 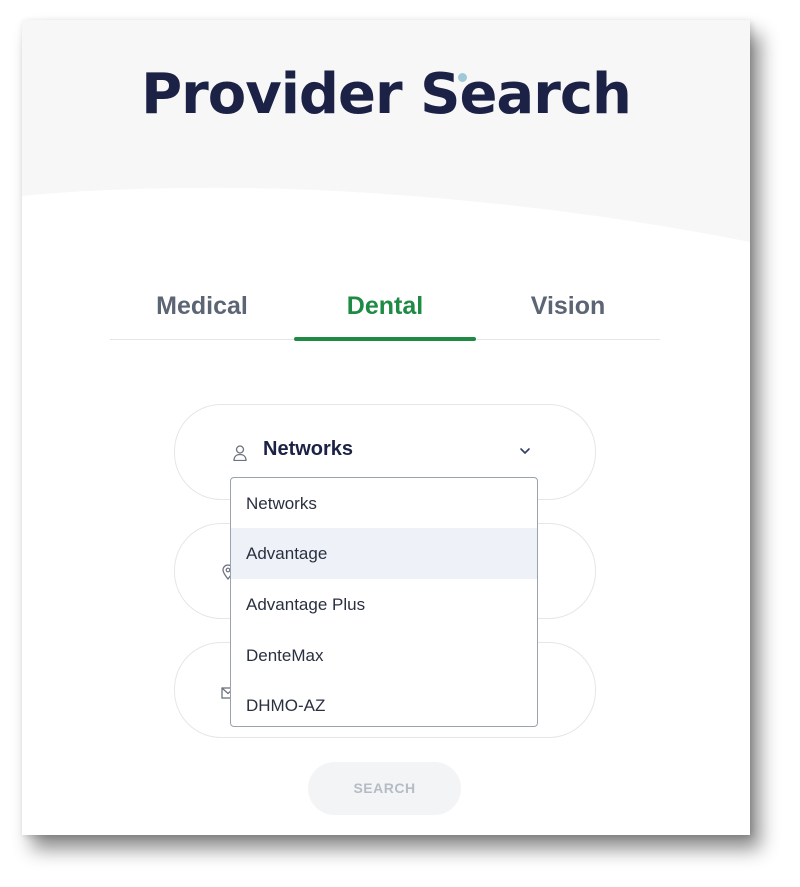 I want to click on active-tab-indicator, so click(x=385, y=339).